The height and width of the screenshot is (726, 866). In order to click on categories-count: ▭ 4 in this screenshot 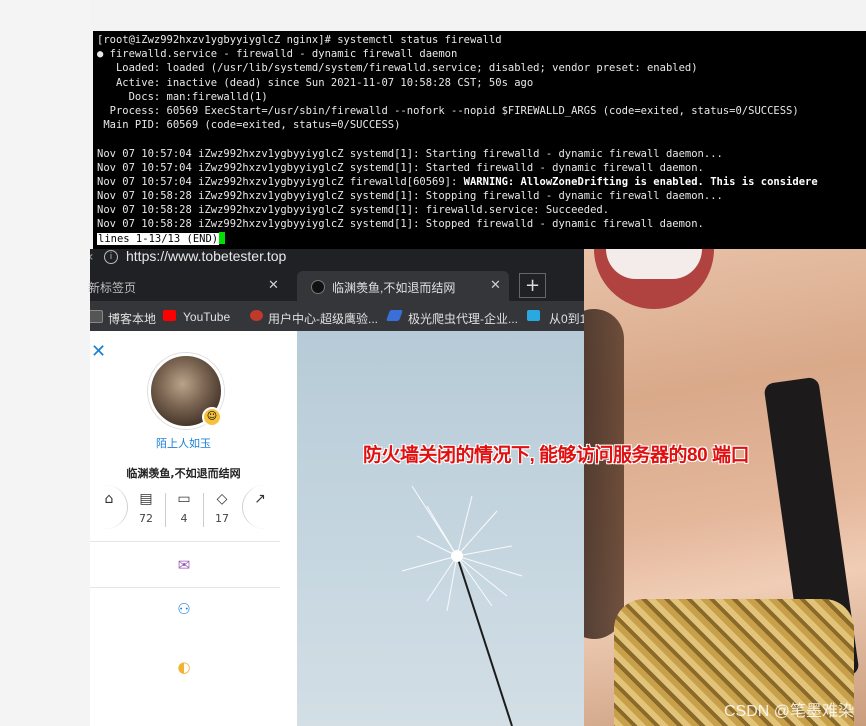, I will do `click(184, 507)`.